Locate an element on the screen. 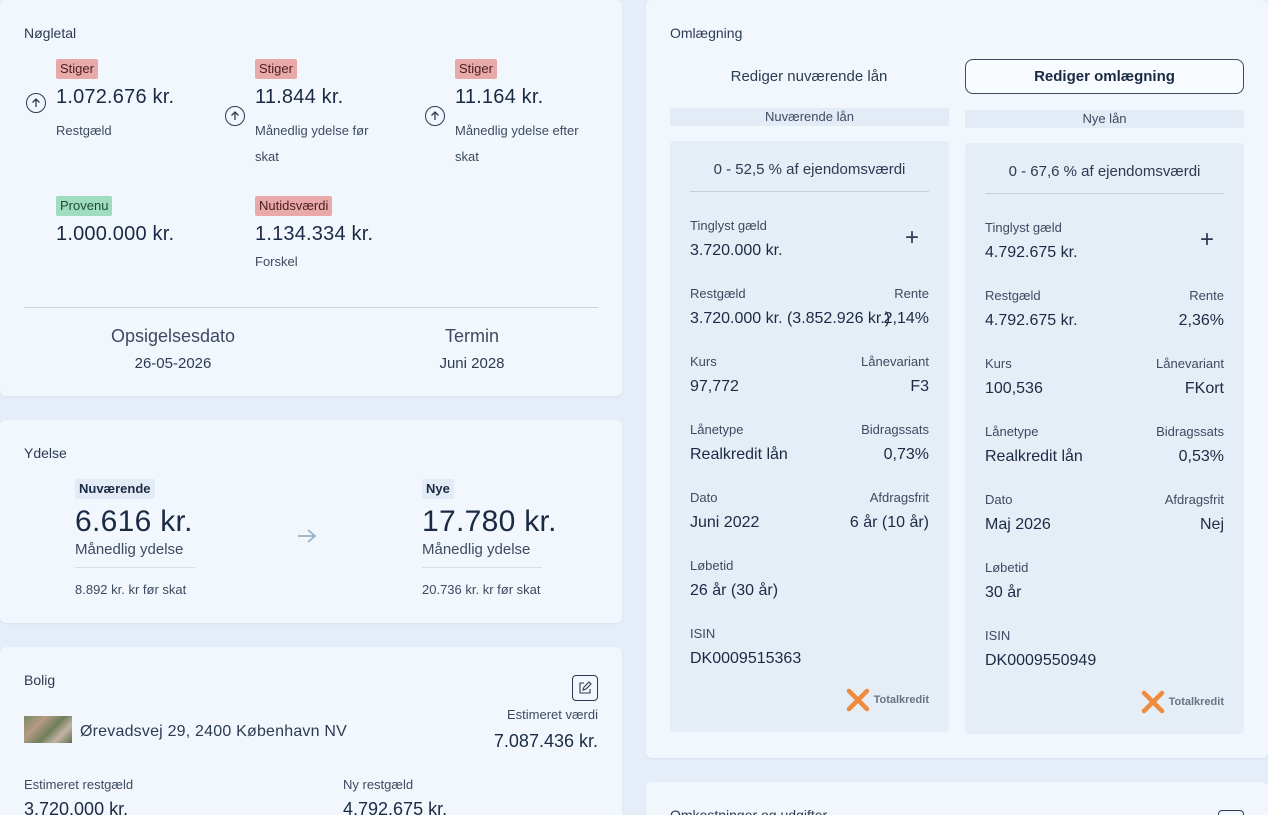  termin-label: Termin is located at coordinates (471, 336).